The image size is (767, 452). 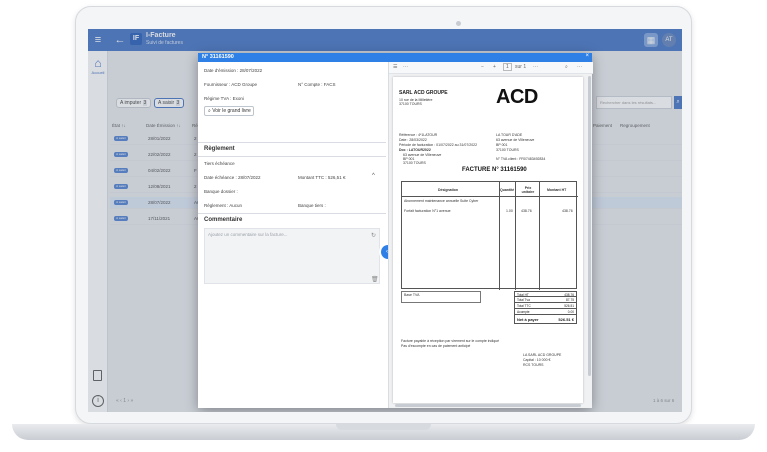 I want to click on th-montant: Montant HT, so click(x=557, y=190).